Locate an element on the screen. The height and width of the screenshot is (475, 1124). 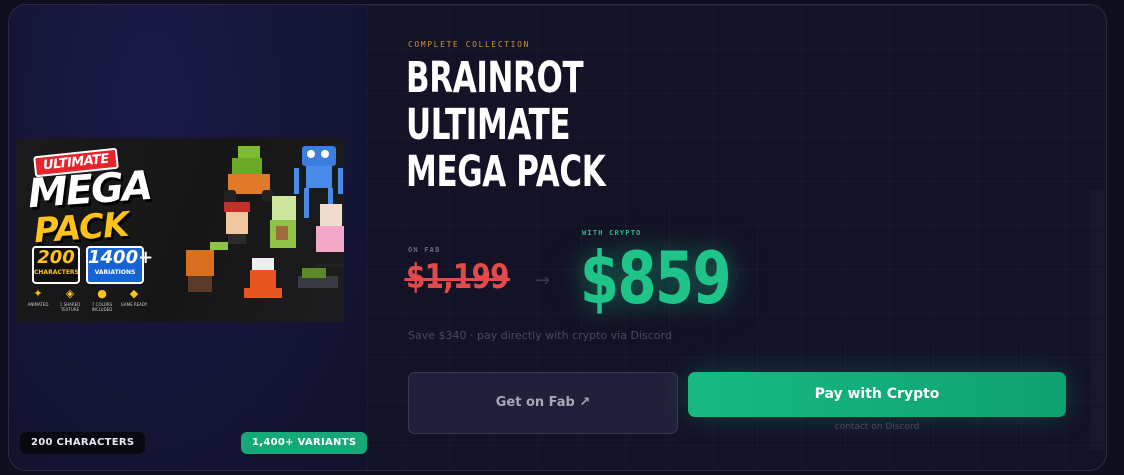
contact-discord-note: contact on Discord is located at coordinates (877, 427).